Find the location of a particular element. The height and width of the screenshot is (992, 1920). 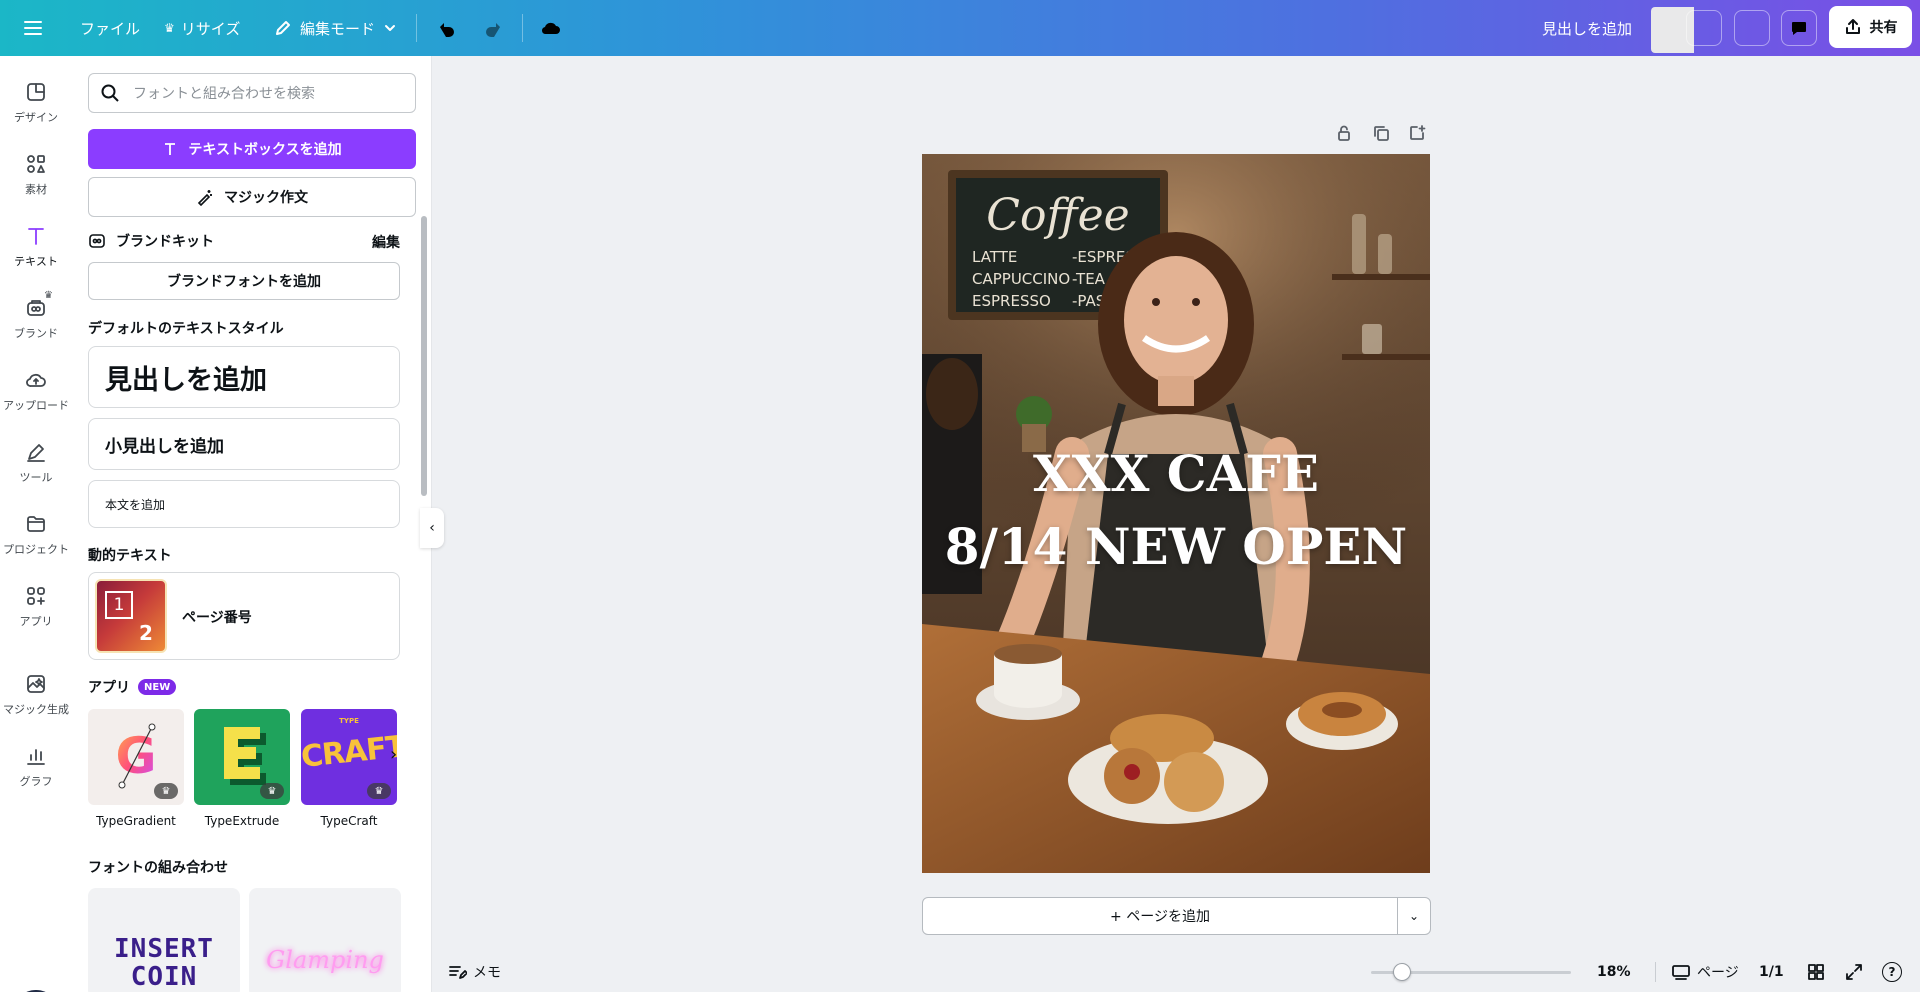

add-page-icon-button is located at coordinates (1419, 135).